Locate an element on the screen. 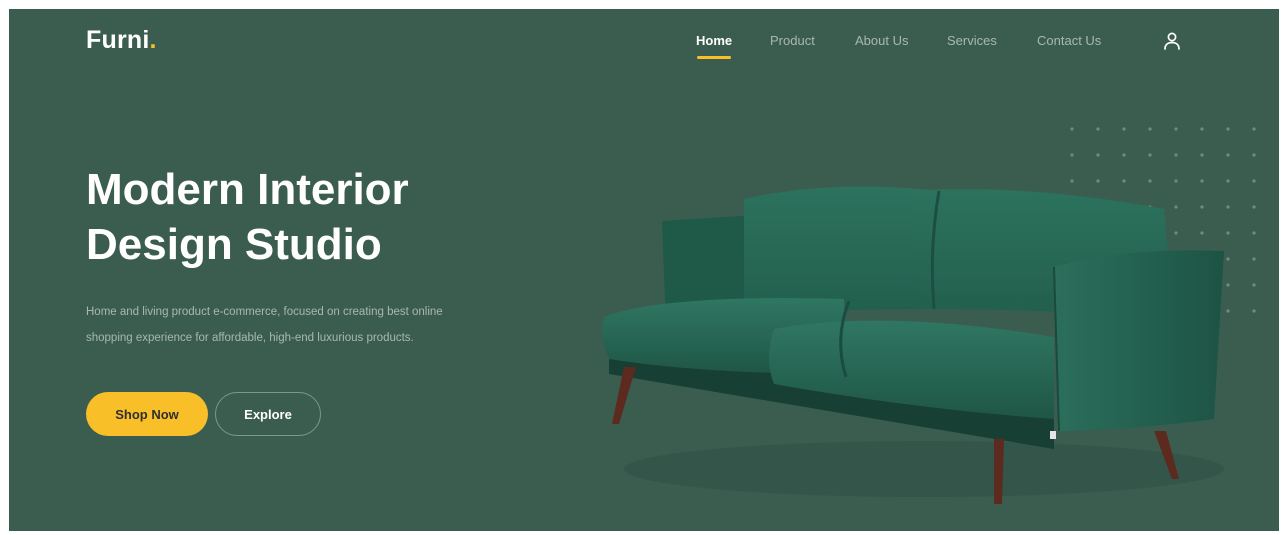 This screenshot has width=1288, height=535. active-nav-indicator is located at coordinates (714, 57).